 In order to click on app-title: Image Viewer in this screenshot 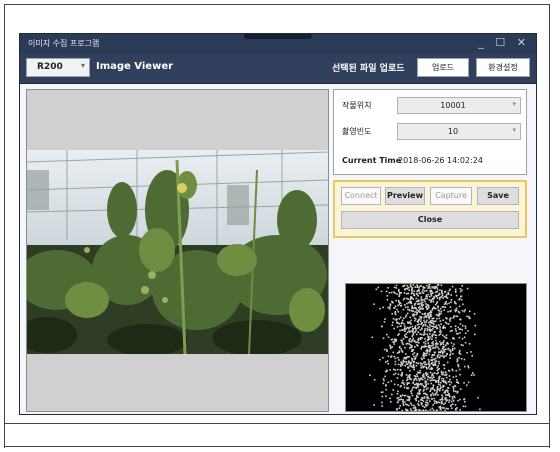, I will do `click(135, 66)`.